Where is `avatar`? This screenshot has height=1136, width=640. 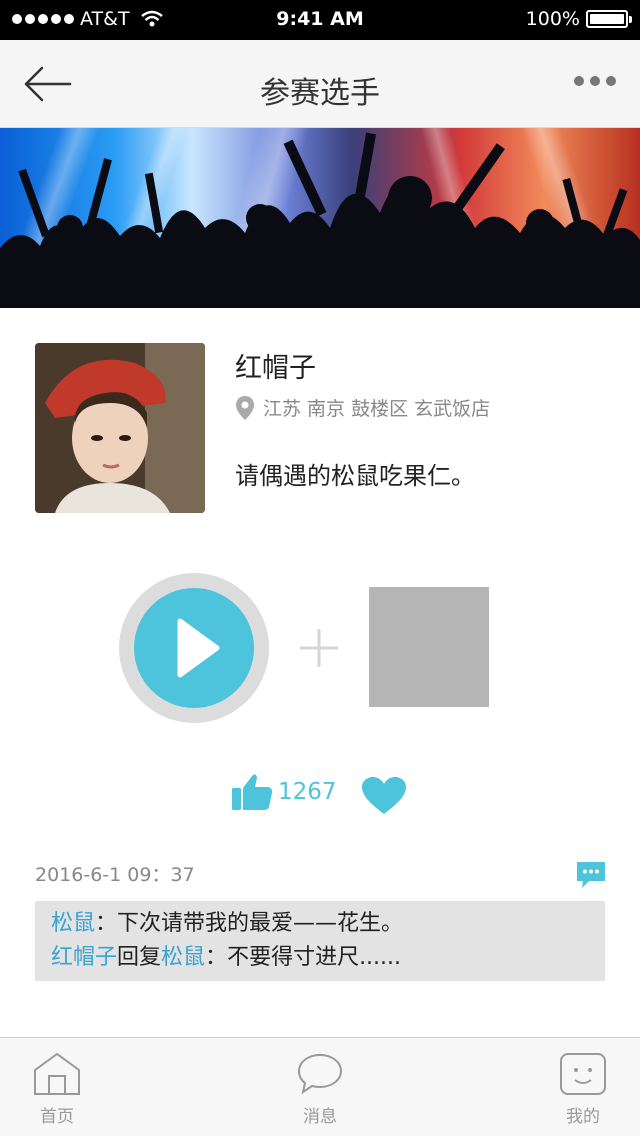
avatar is located at coordinates (120, 428).